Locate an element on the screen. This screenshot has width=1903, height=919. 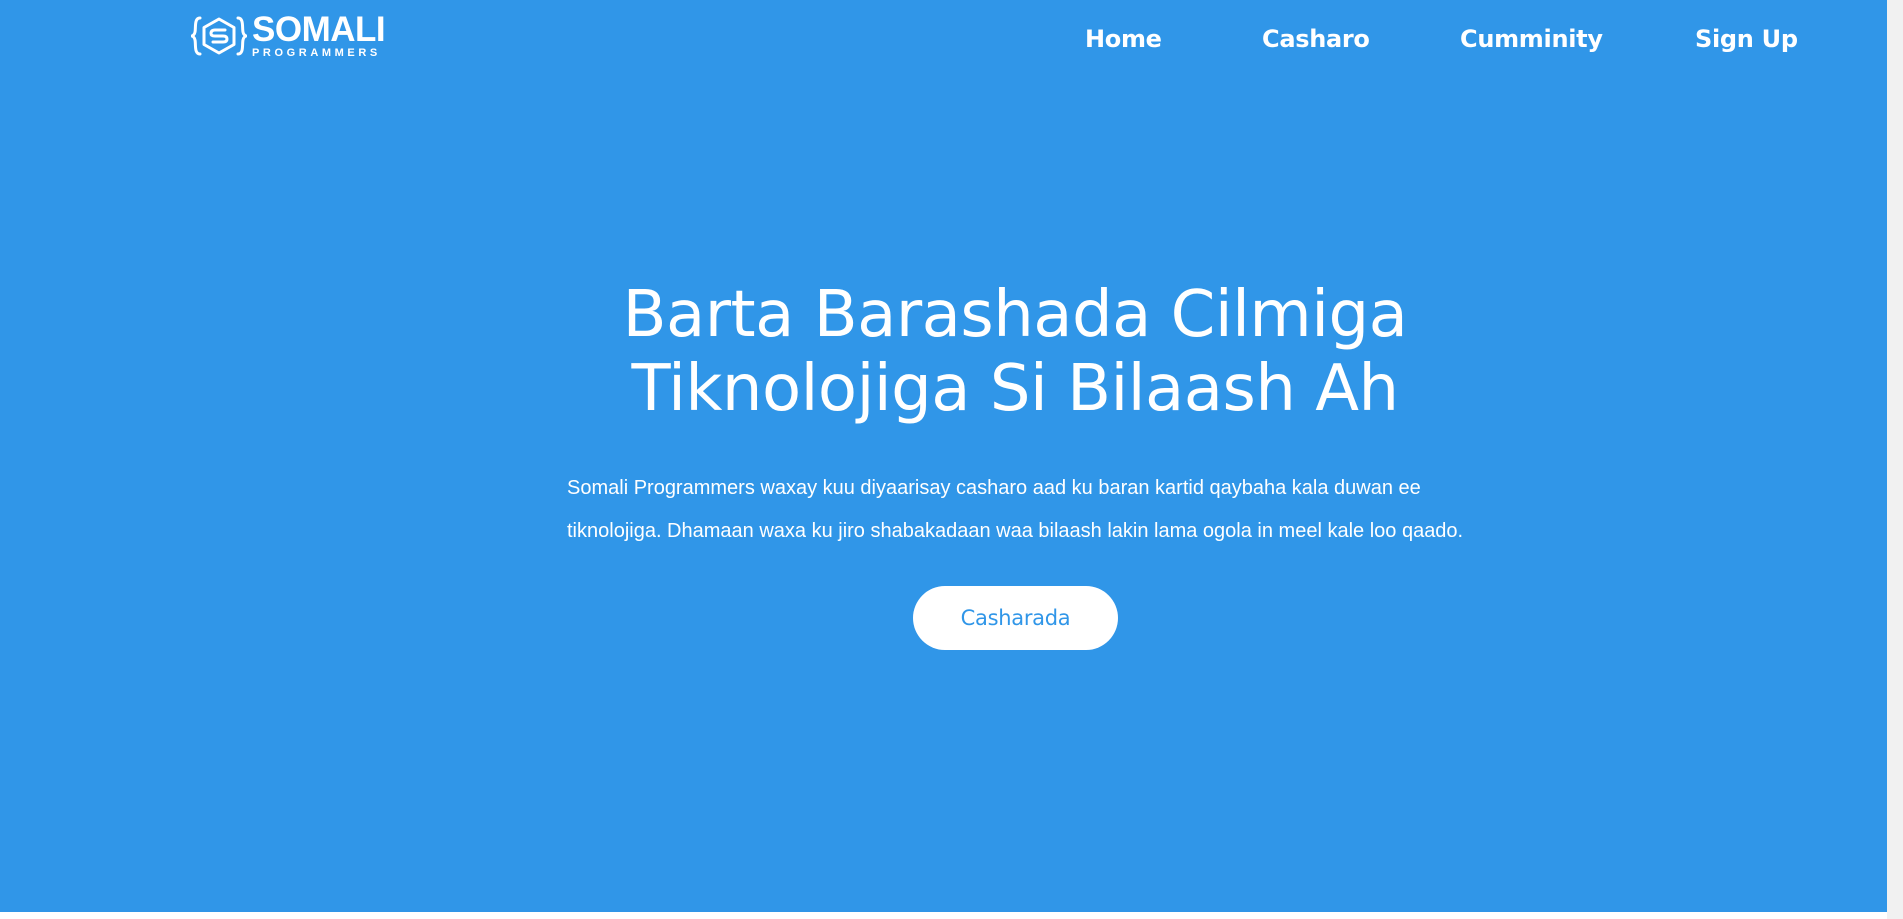
casharada-button: Casharada is located at coordinates (1015, 618).